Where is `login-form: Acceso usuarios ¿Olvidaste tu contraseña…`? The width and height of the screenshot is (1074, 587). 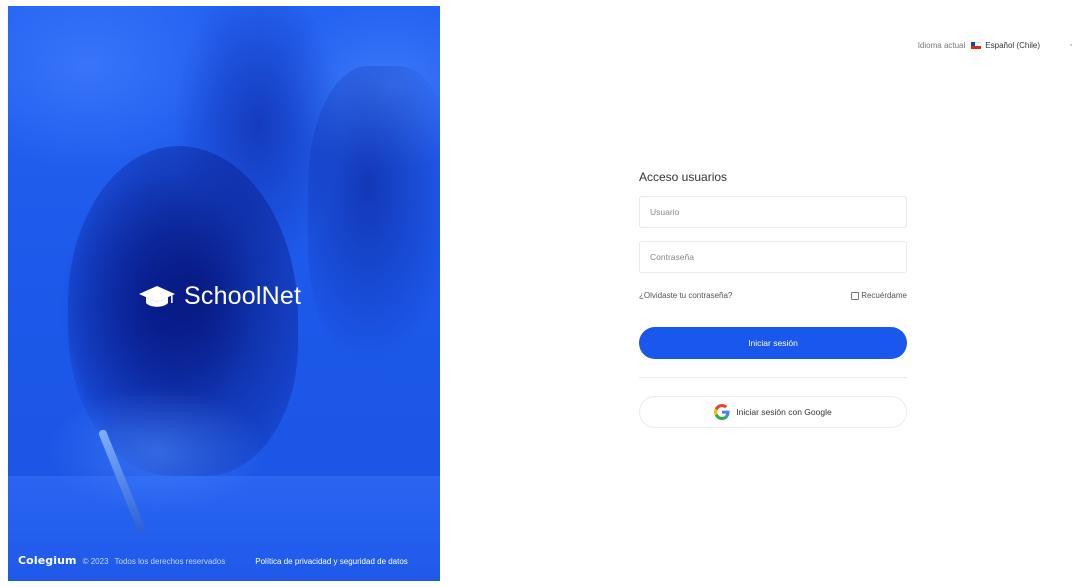 login-form: Acceso usuarios ¿Olvidaste tu contraseña… is located at coordinates (773, 299).